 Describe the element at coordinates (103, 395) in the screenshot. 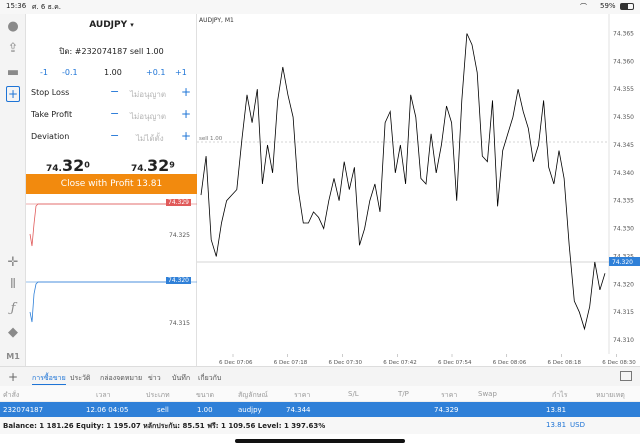

I see `col-time: เวลา` at that location.